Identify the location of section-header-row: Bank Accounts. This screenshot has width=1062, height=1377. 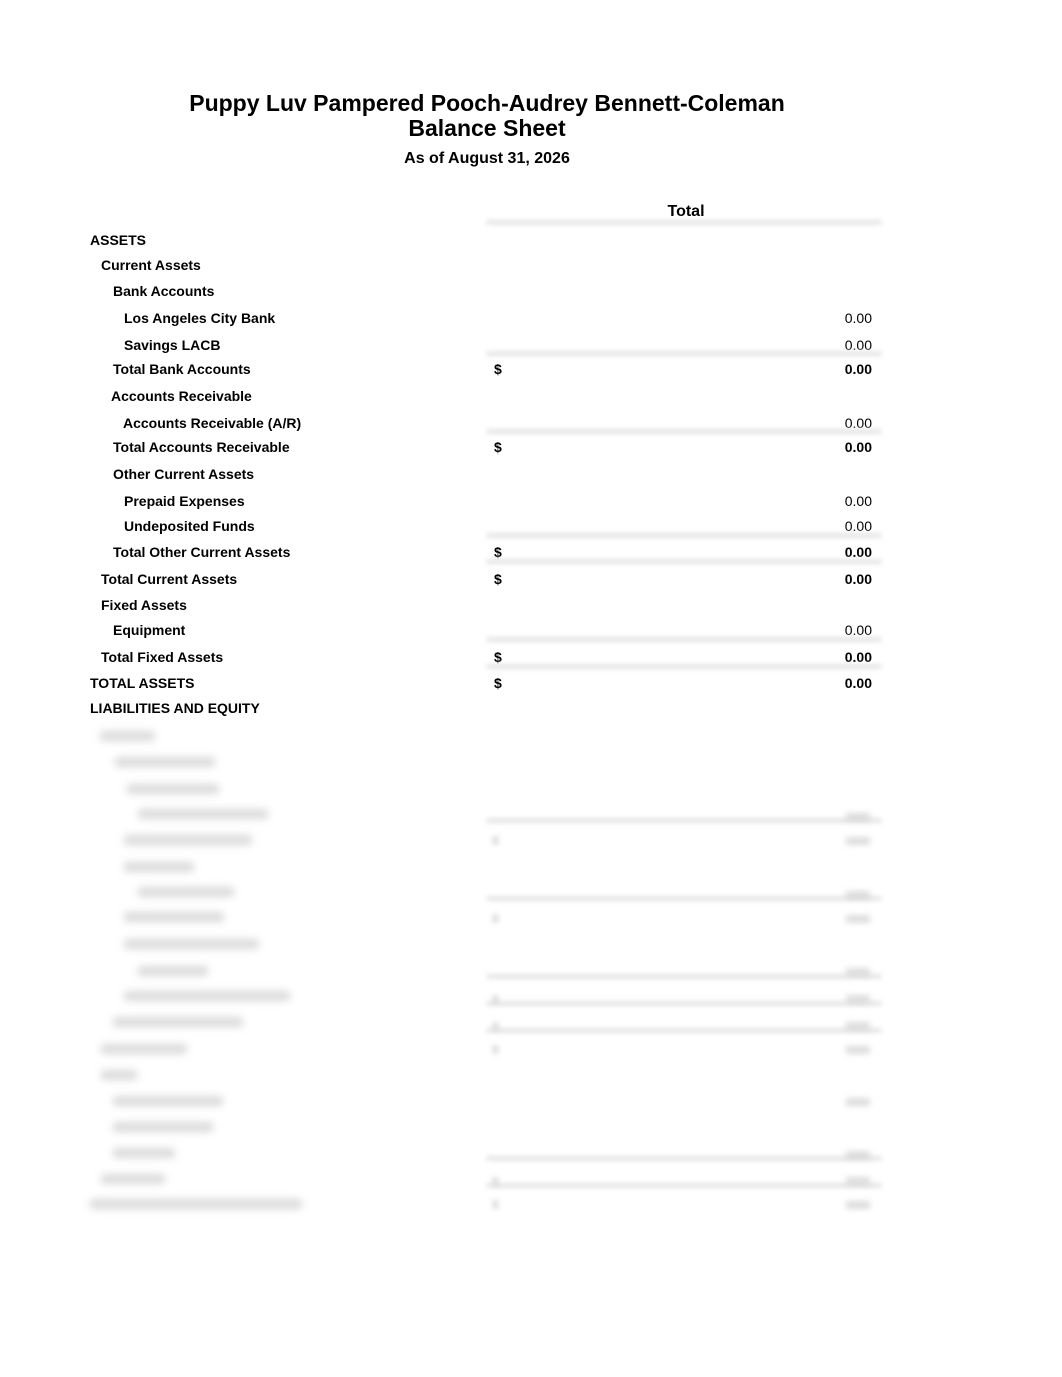
(531, 291).